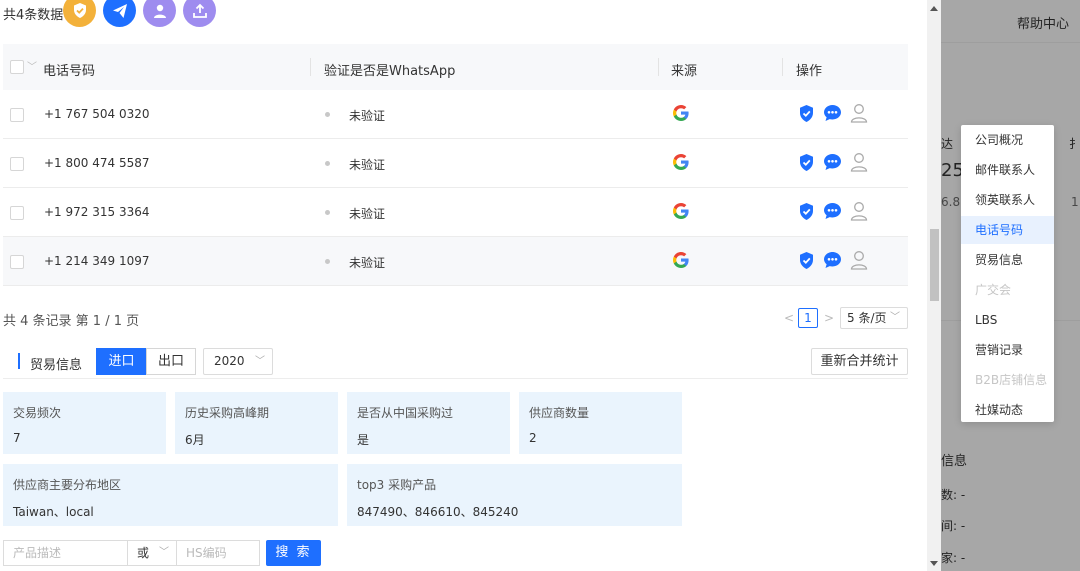 The image size is (1080, 571). What do you see at coordinates (1007, 410) in the screenshot?
I see `menu-item-social-media: 社媒动态` at bounding box center [1007, 410].